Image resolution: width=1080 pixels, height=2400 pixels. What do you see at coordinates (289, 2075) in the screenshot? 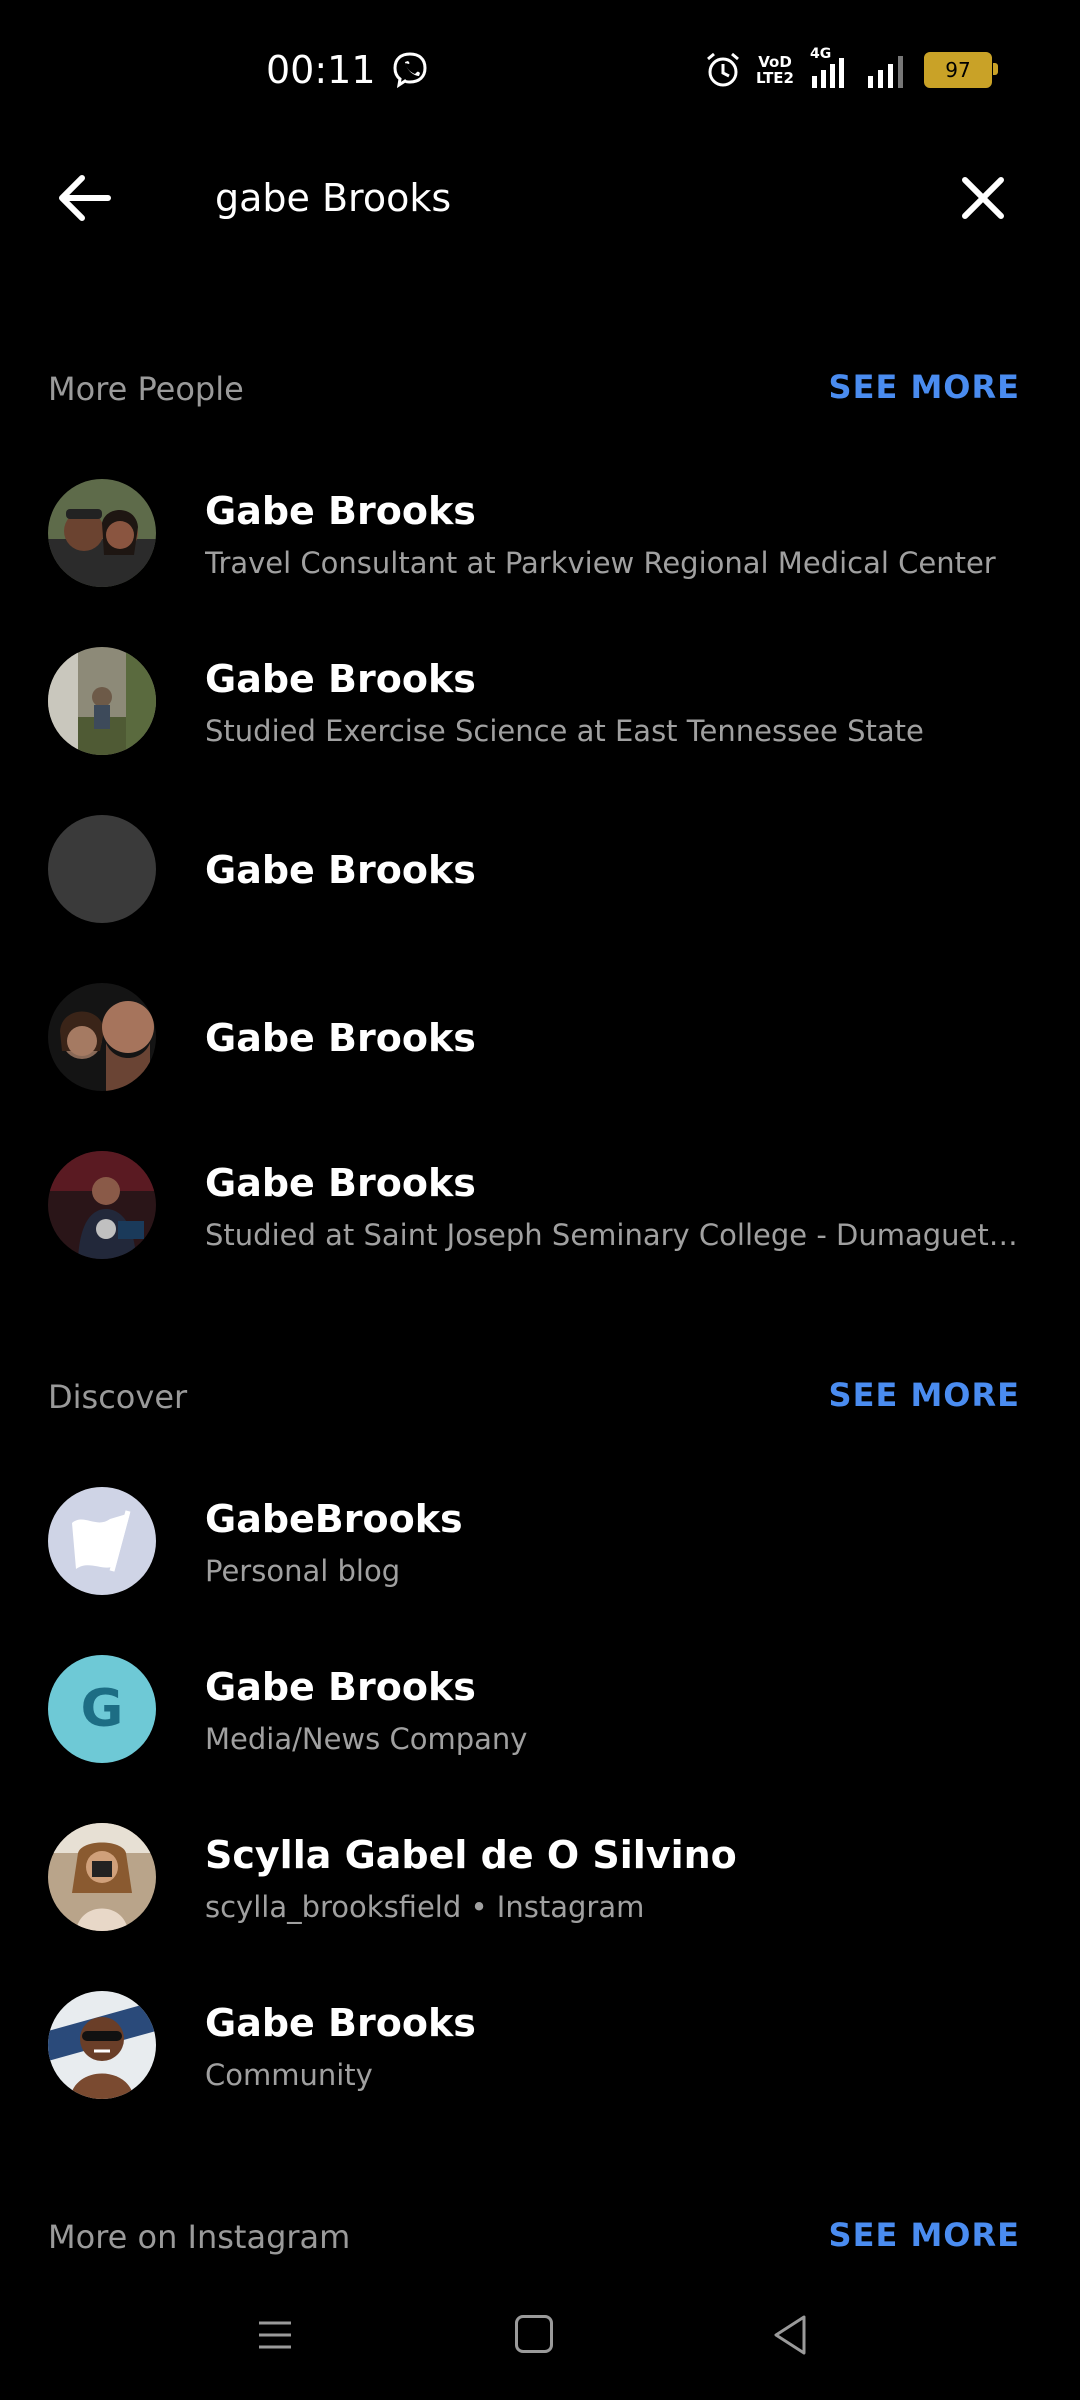
I see `result-subtitle: Community` at bounding box center [289, 2075].